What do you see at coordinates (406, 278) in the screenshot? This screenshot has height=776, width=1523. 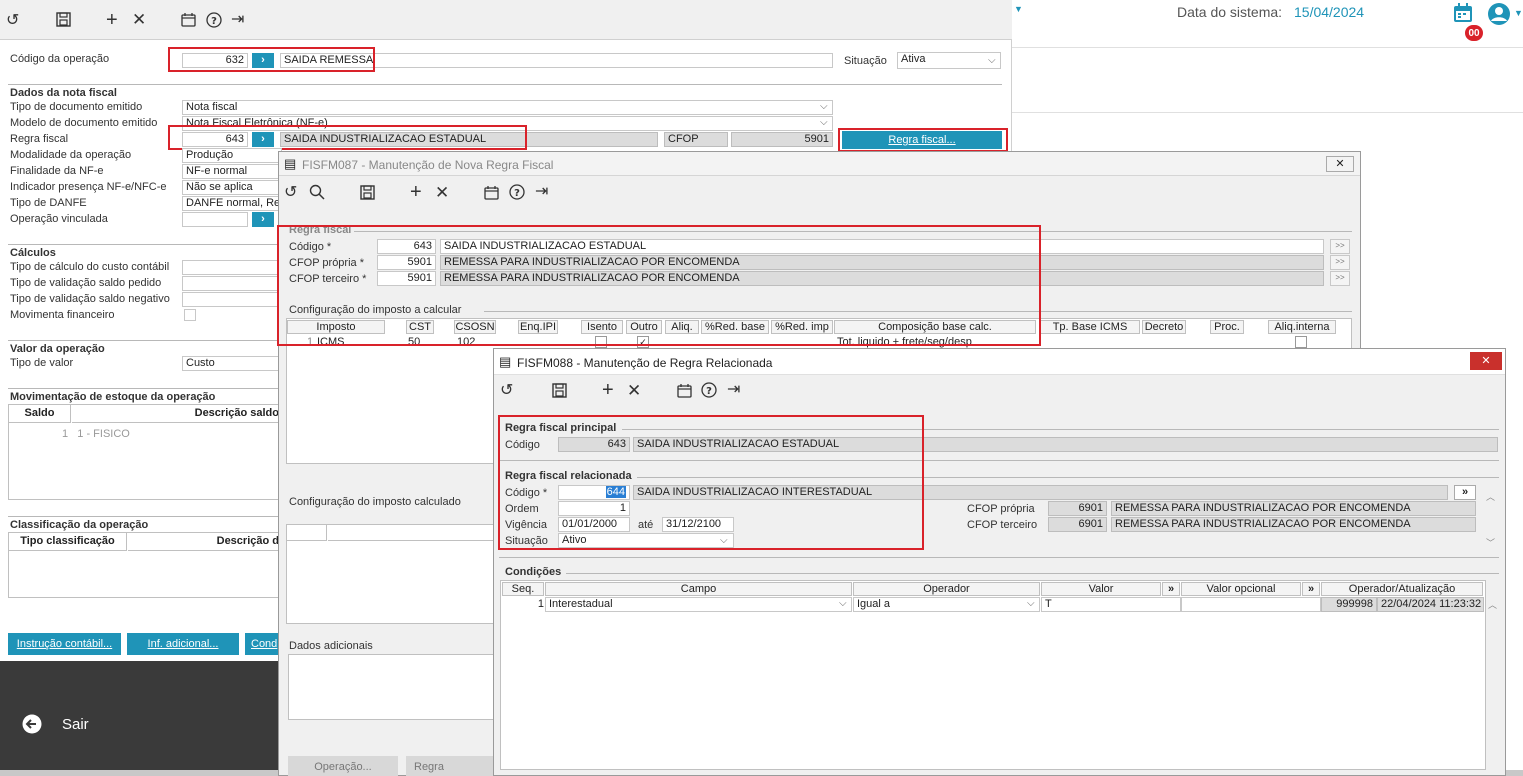 I see `cfop-terceiro-field: 5901` at bounding box center [406, 278].